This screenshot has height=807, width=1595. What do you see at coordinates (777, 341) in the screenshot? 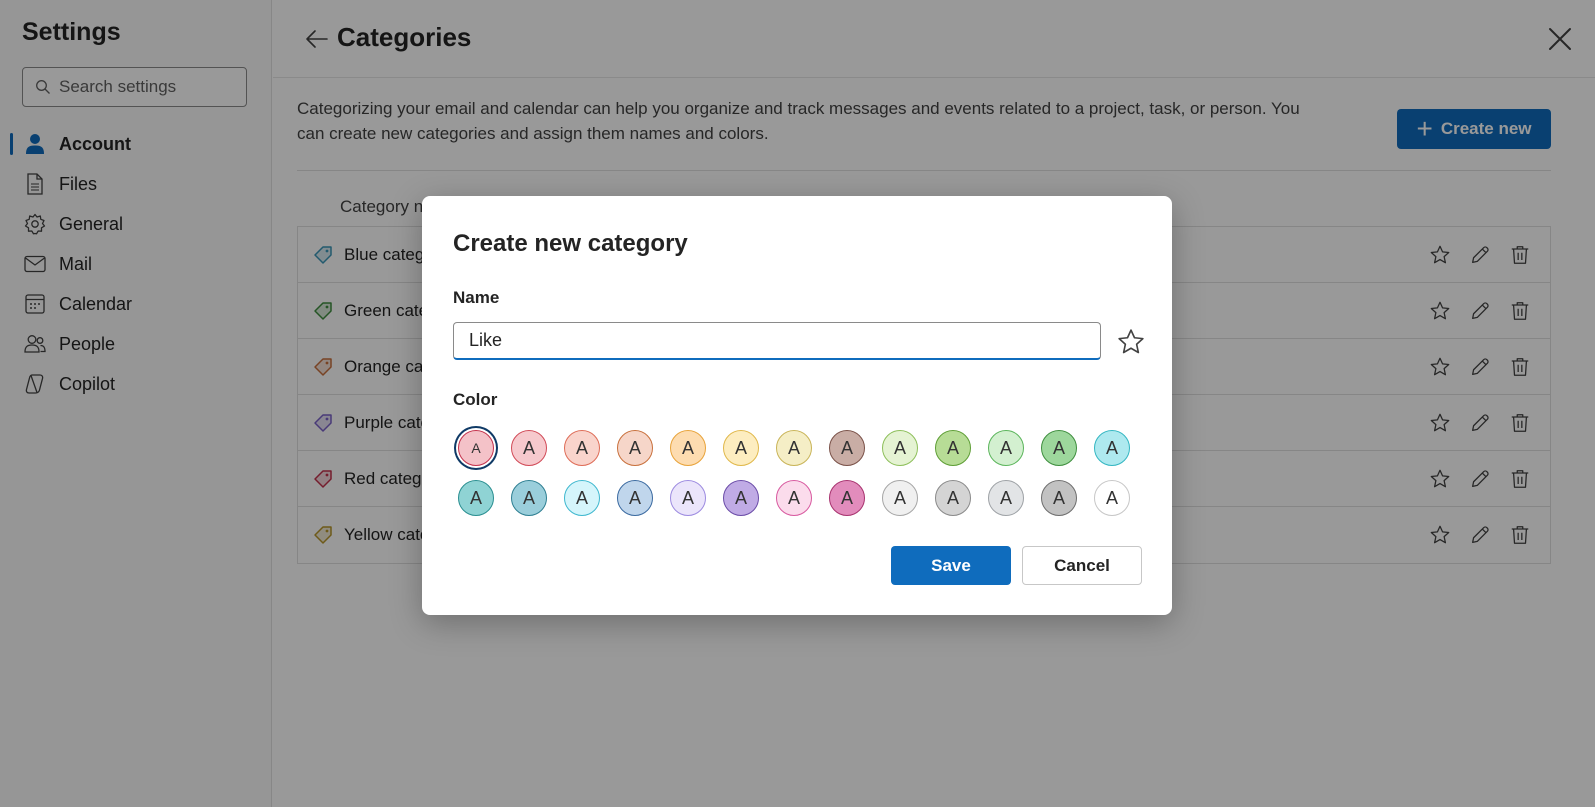
I see `category-name-input` at bounding box center [777, 341].